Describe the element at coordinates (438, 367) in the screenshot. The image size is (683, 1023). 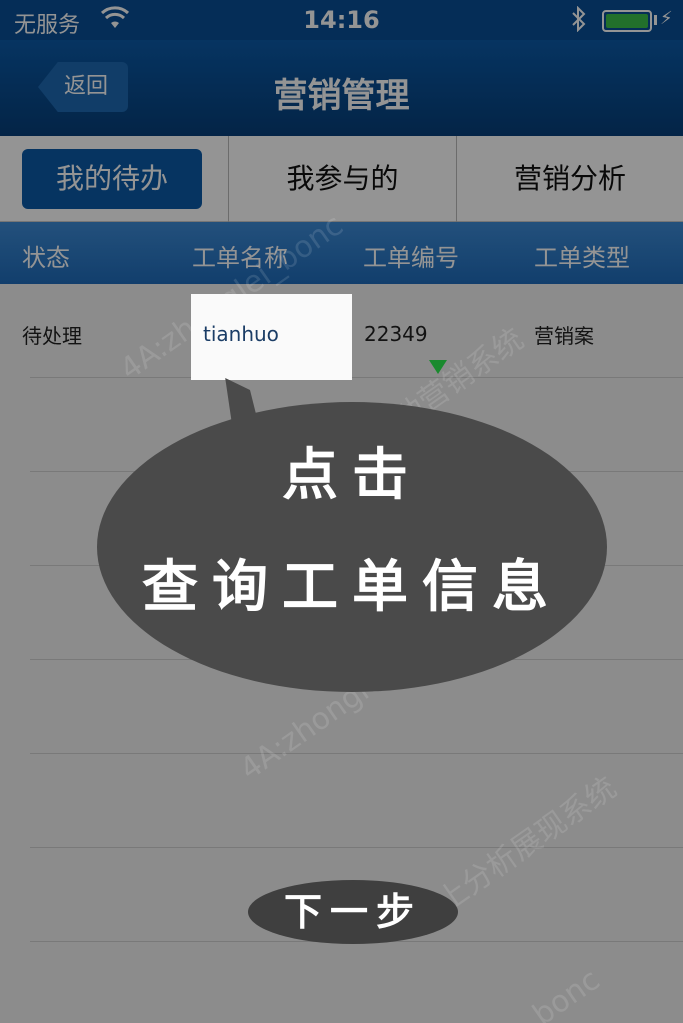
I see `dropdown-arrow-icon` at that location.